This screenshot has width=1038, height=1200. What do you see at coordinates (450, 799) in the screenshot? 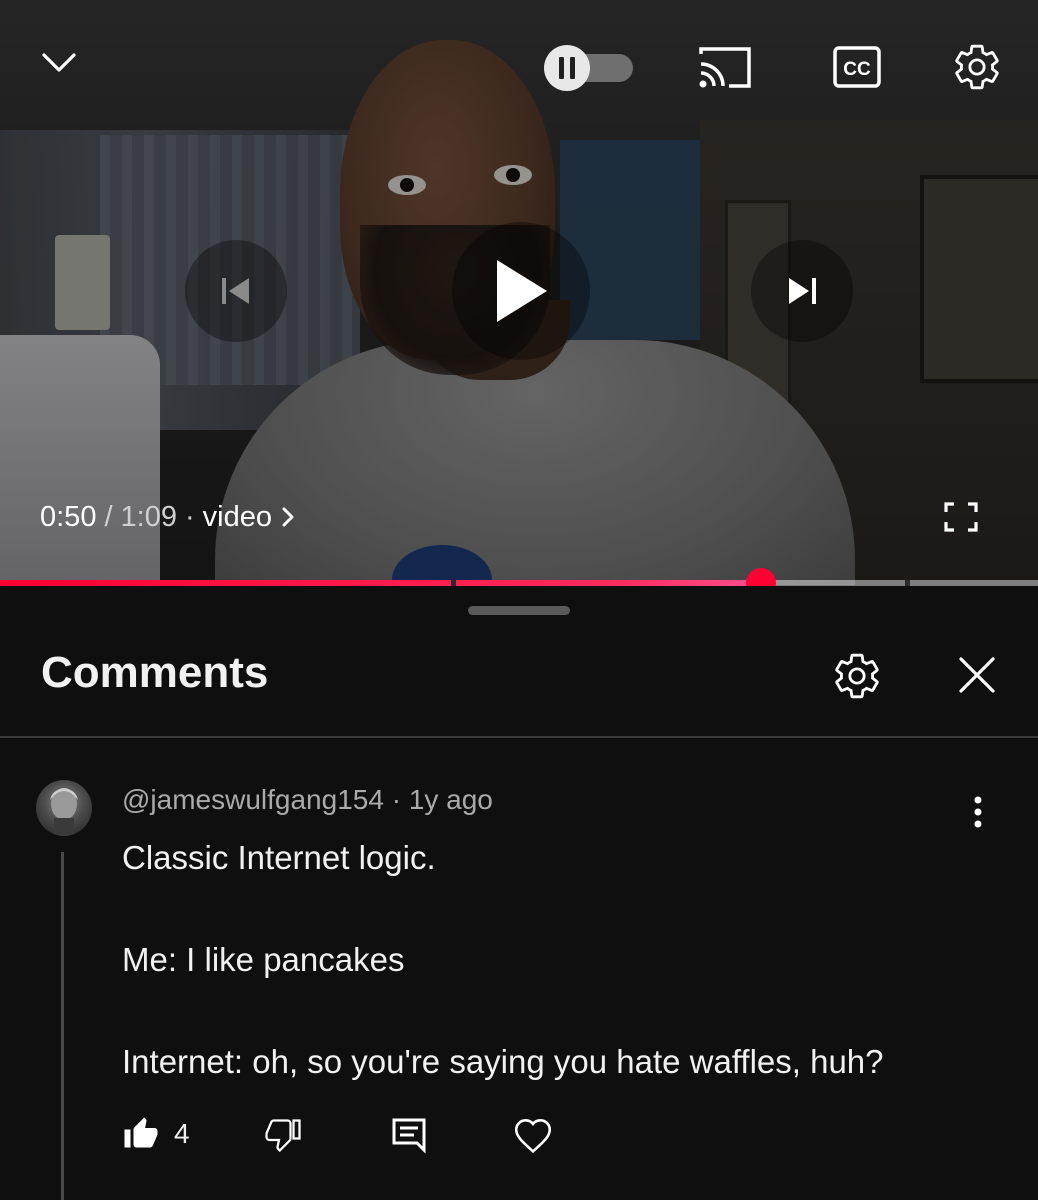
I see `comment-age: 1y ago` at bounding box center [450, 799].